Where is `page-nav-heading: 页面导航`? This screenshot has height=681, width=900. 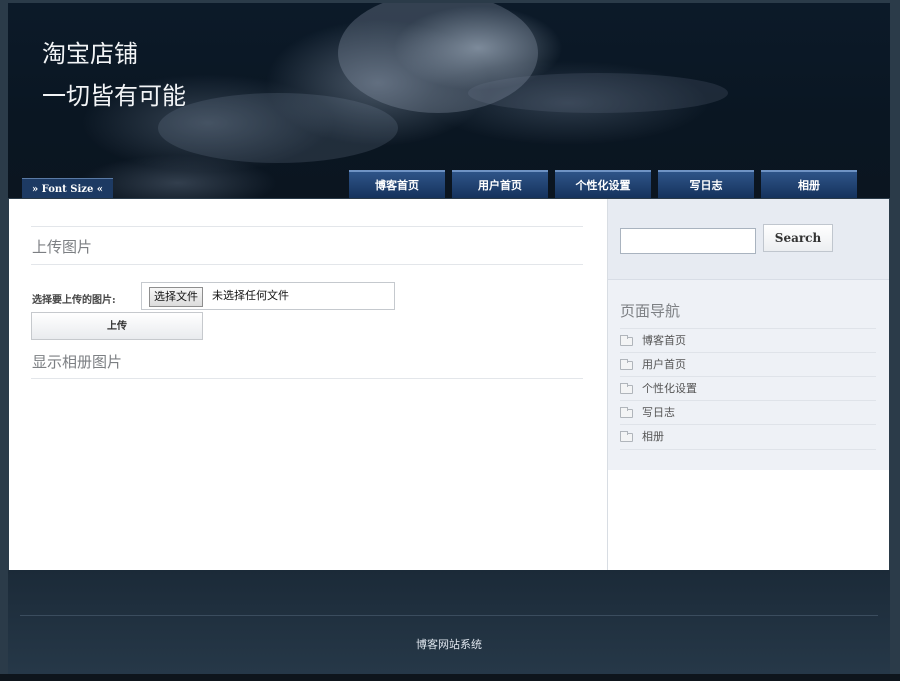 page-nav-heading: 页面导航 is located at coordinates (650, 311).